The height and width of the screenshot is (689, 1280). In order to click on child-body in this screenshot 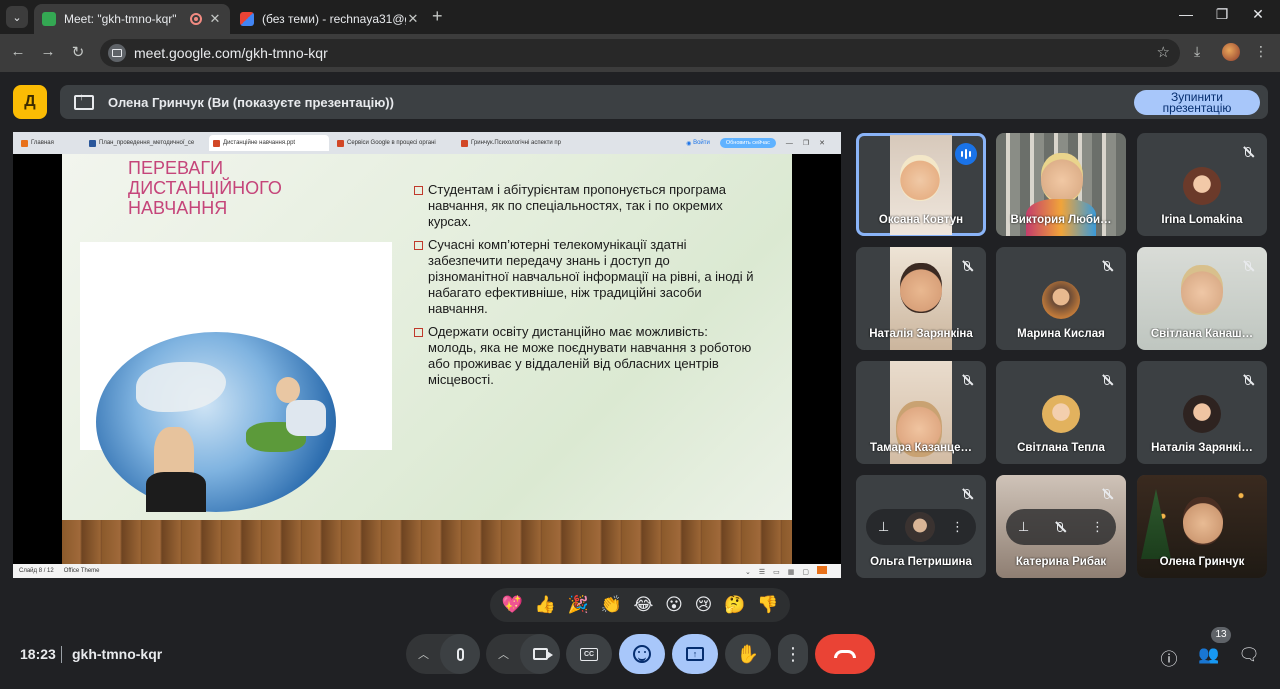, I will do `click(306, 418)`.